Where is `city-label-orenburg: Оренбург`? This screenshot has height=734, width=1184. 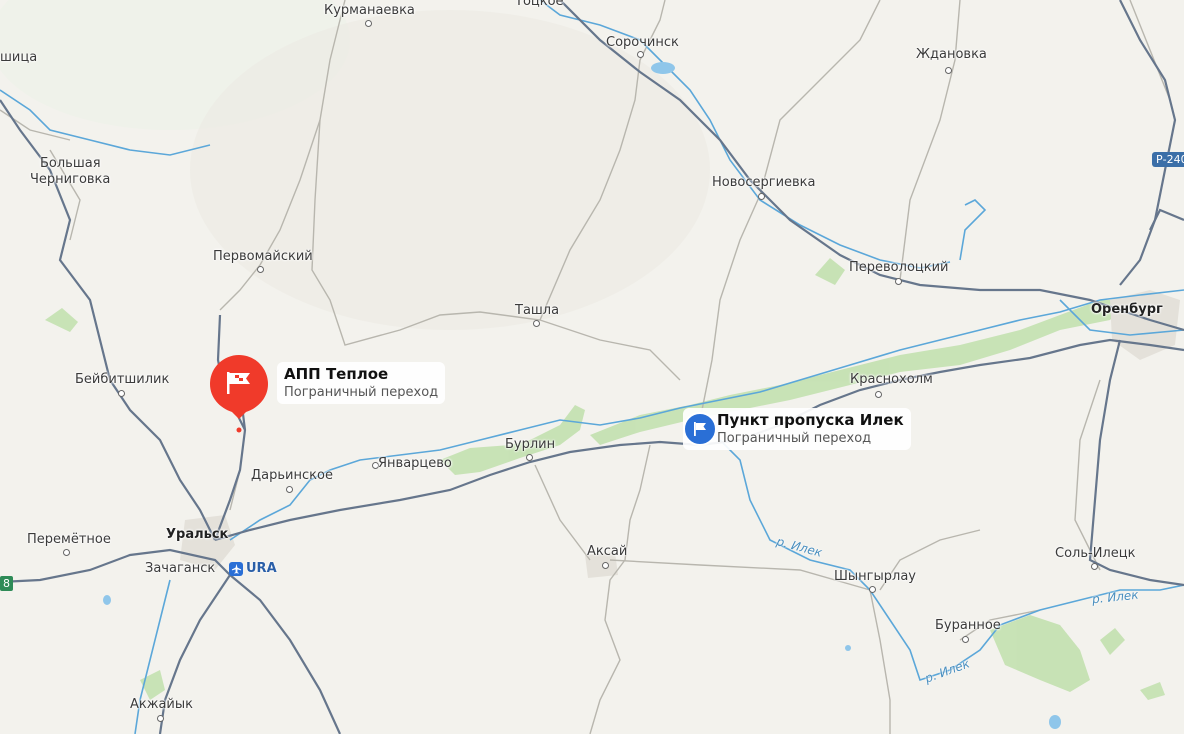 city-label-orenburg: Оренбург is located at coordinates (1127, 309).